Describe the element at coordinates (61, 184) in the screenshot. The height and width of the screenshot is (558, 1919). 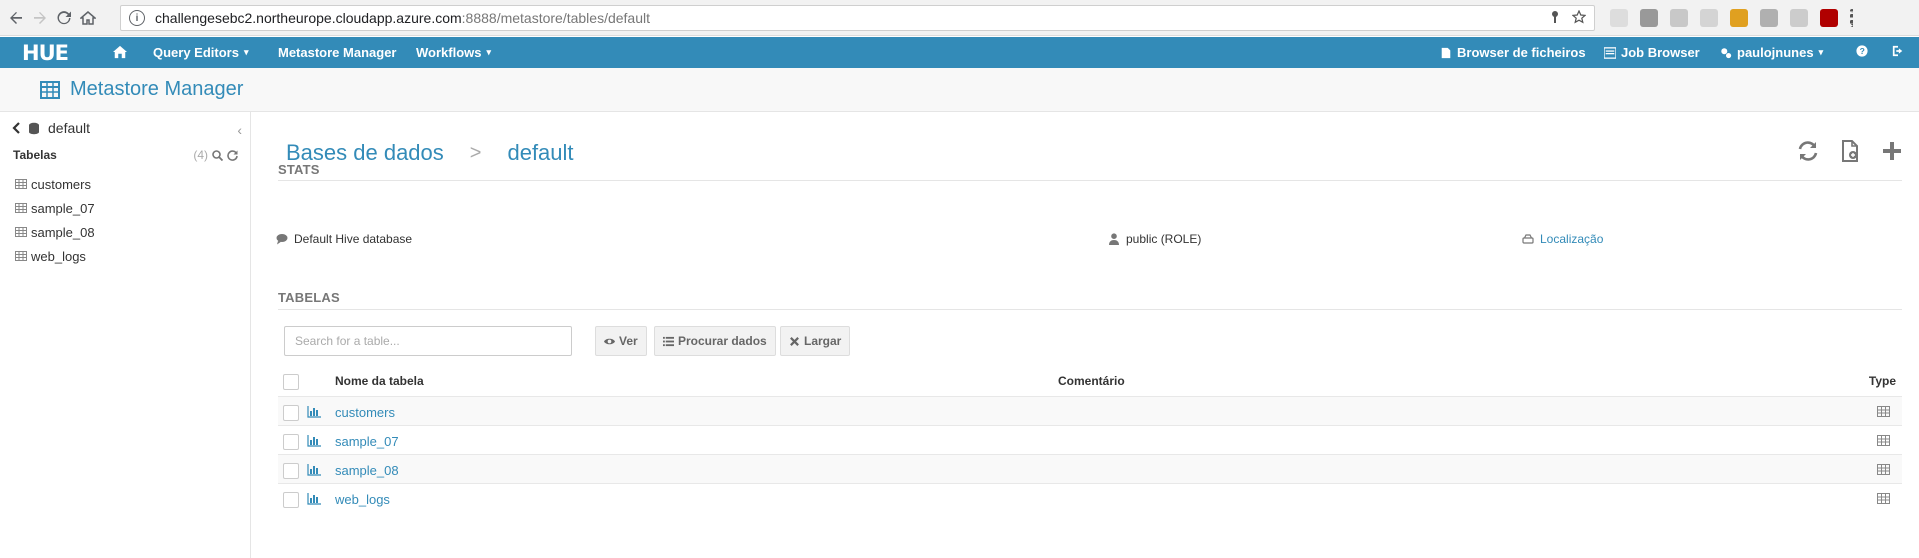
I see `table-name: customers` at that location.